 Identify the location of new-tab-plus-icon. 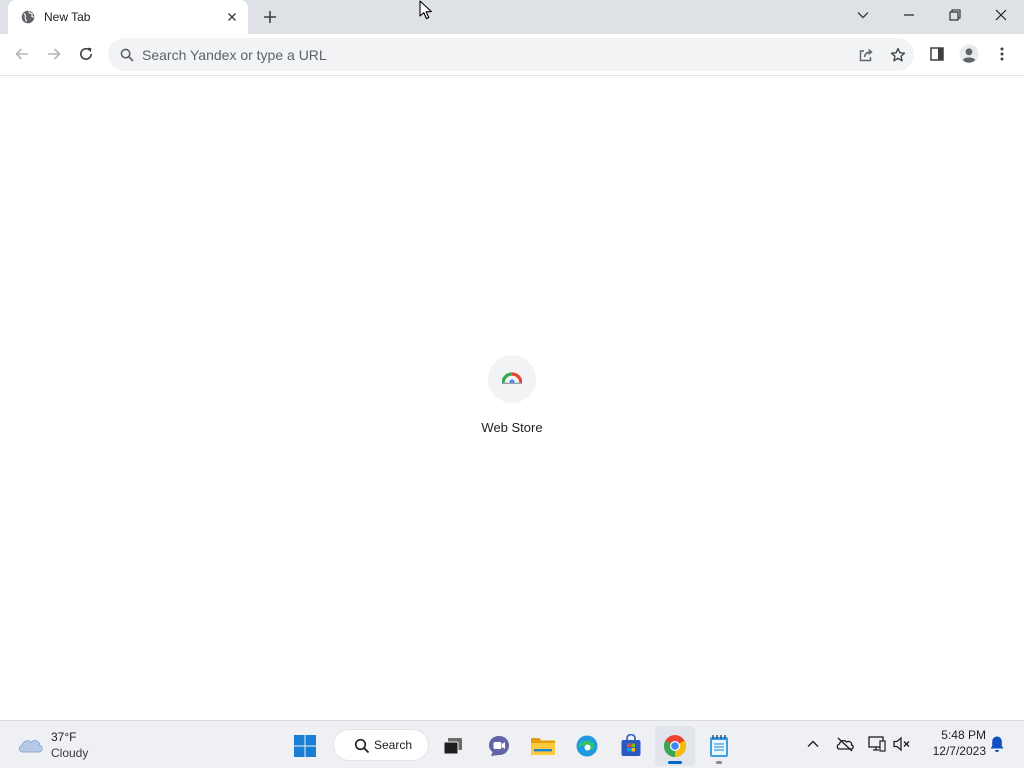
(270, 17).